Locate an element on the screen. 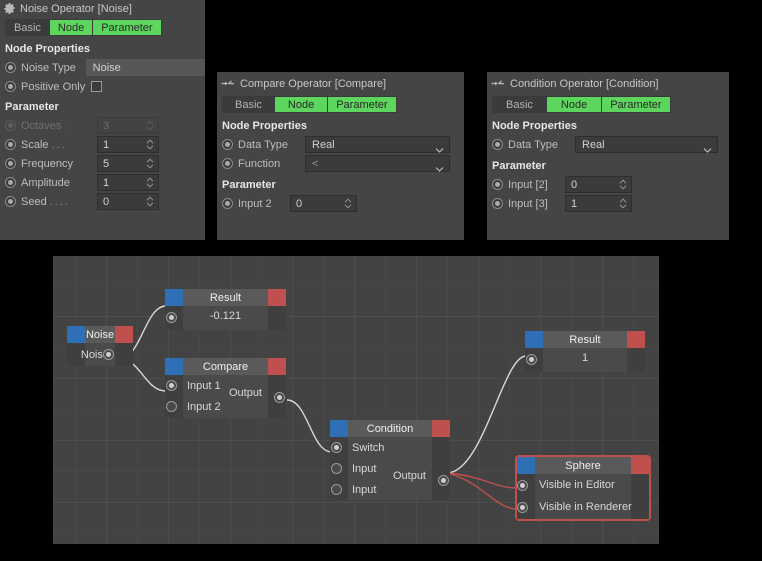 The width and height of the screenshot is (762, 561). result-node-top: Result -0.121 is located at coordinates (225, 309).